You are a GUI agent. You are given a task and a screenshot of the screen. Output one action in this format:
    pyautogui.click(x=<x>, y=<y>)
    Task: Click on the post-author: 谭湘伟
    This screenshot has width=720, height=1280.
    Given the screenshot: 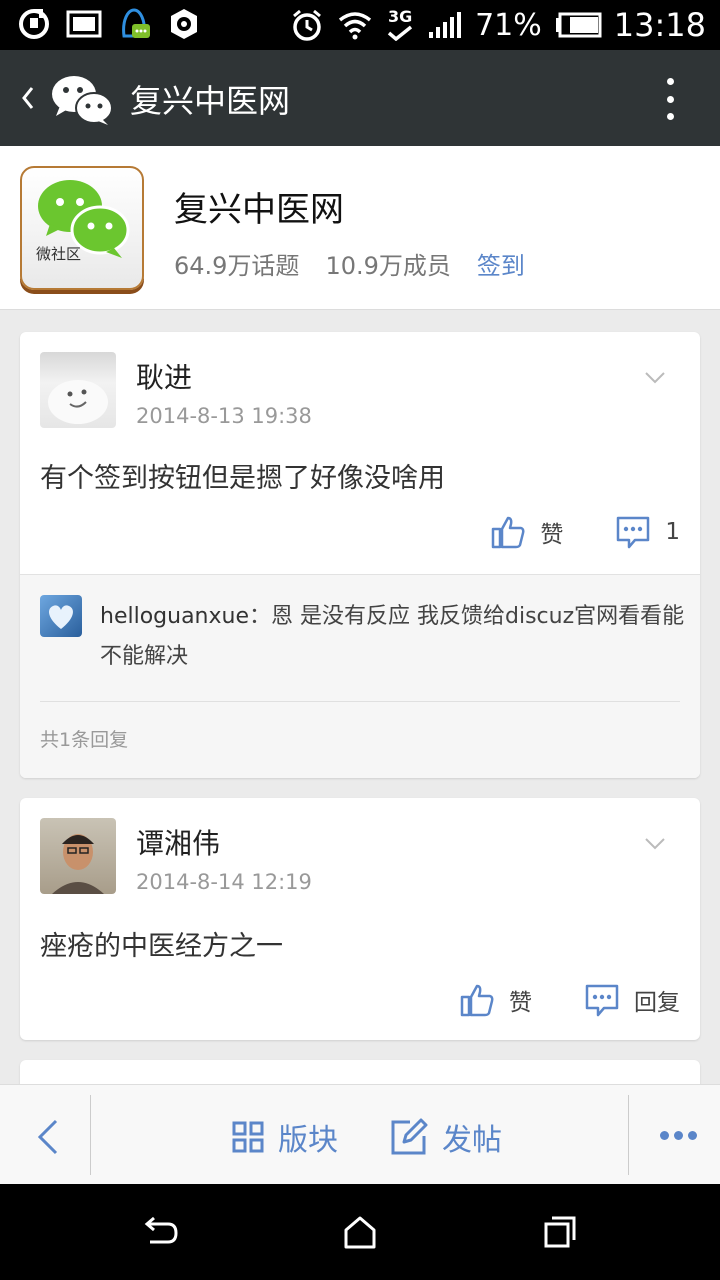 What is the action you would take?
    pyautogui.click(x=178, y=842)
    